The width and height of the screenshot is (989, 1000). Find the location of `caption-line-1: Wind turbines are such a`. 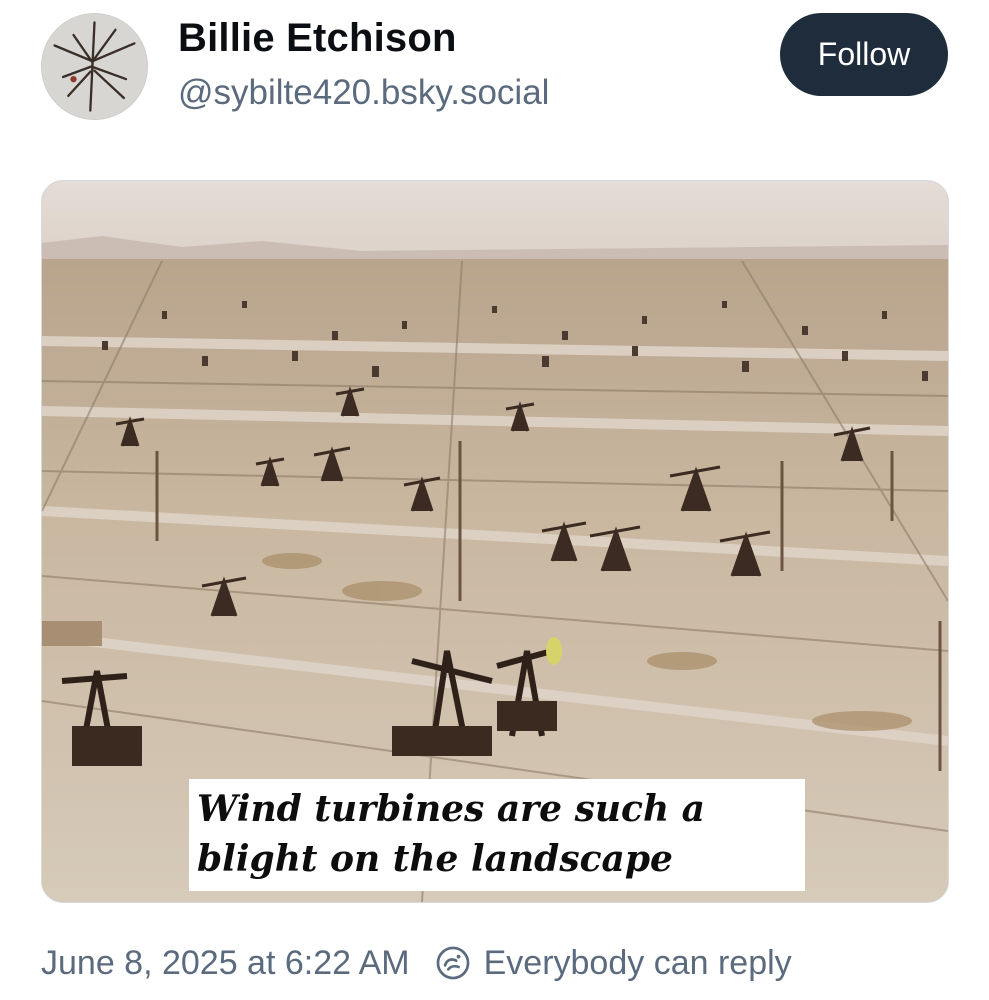

caption-line-1: Wind turbines are such a is located at coordinates (451, 809).